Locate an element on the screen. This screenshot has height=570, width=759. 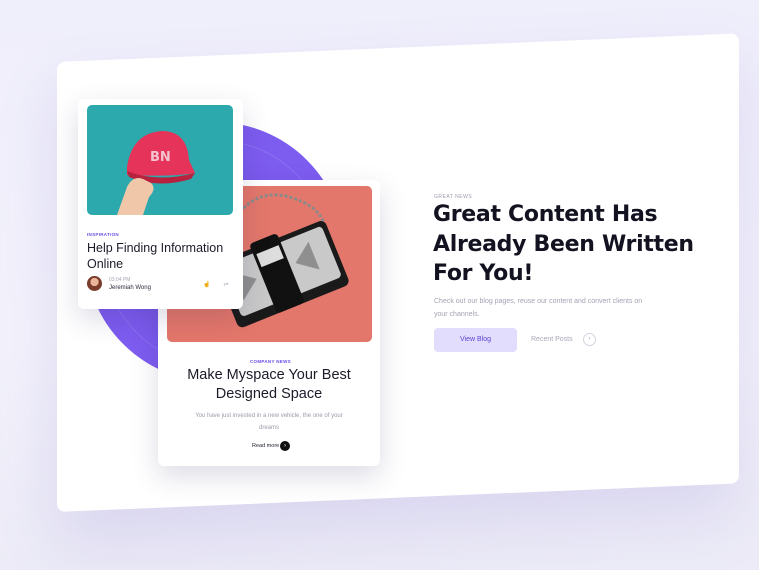
thumbs-up-icon: ☝ is located at coordinates (207, 285).